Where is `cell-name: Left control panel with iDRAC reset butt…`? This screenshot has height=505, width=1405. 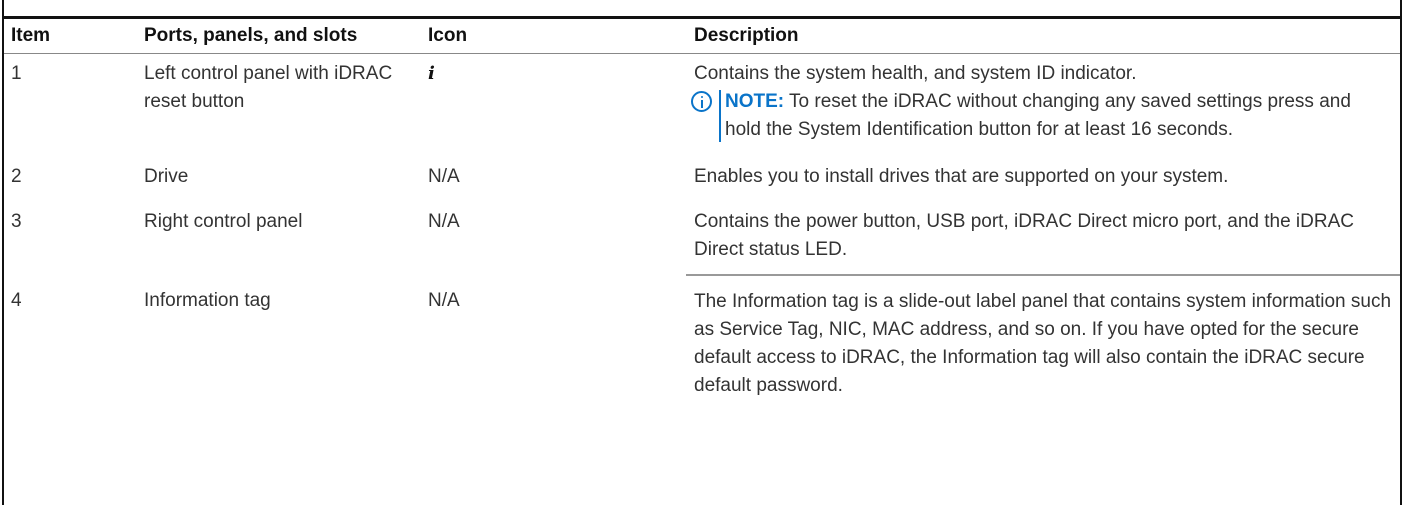 cell-name: Left control panel with iDRAC reset butt… is located at coordinates (268, 87).